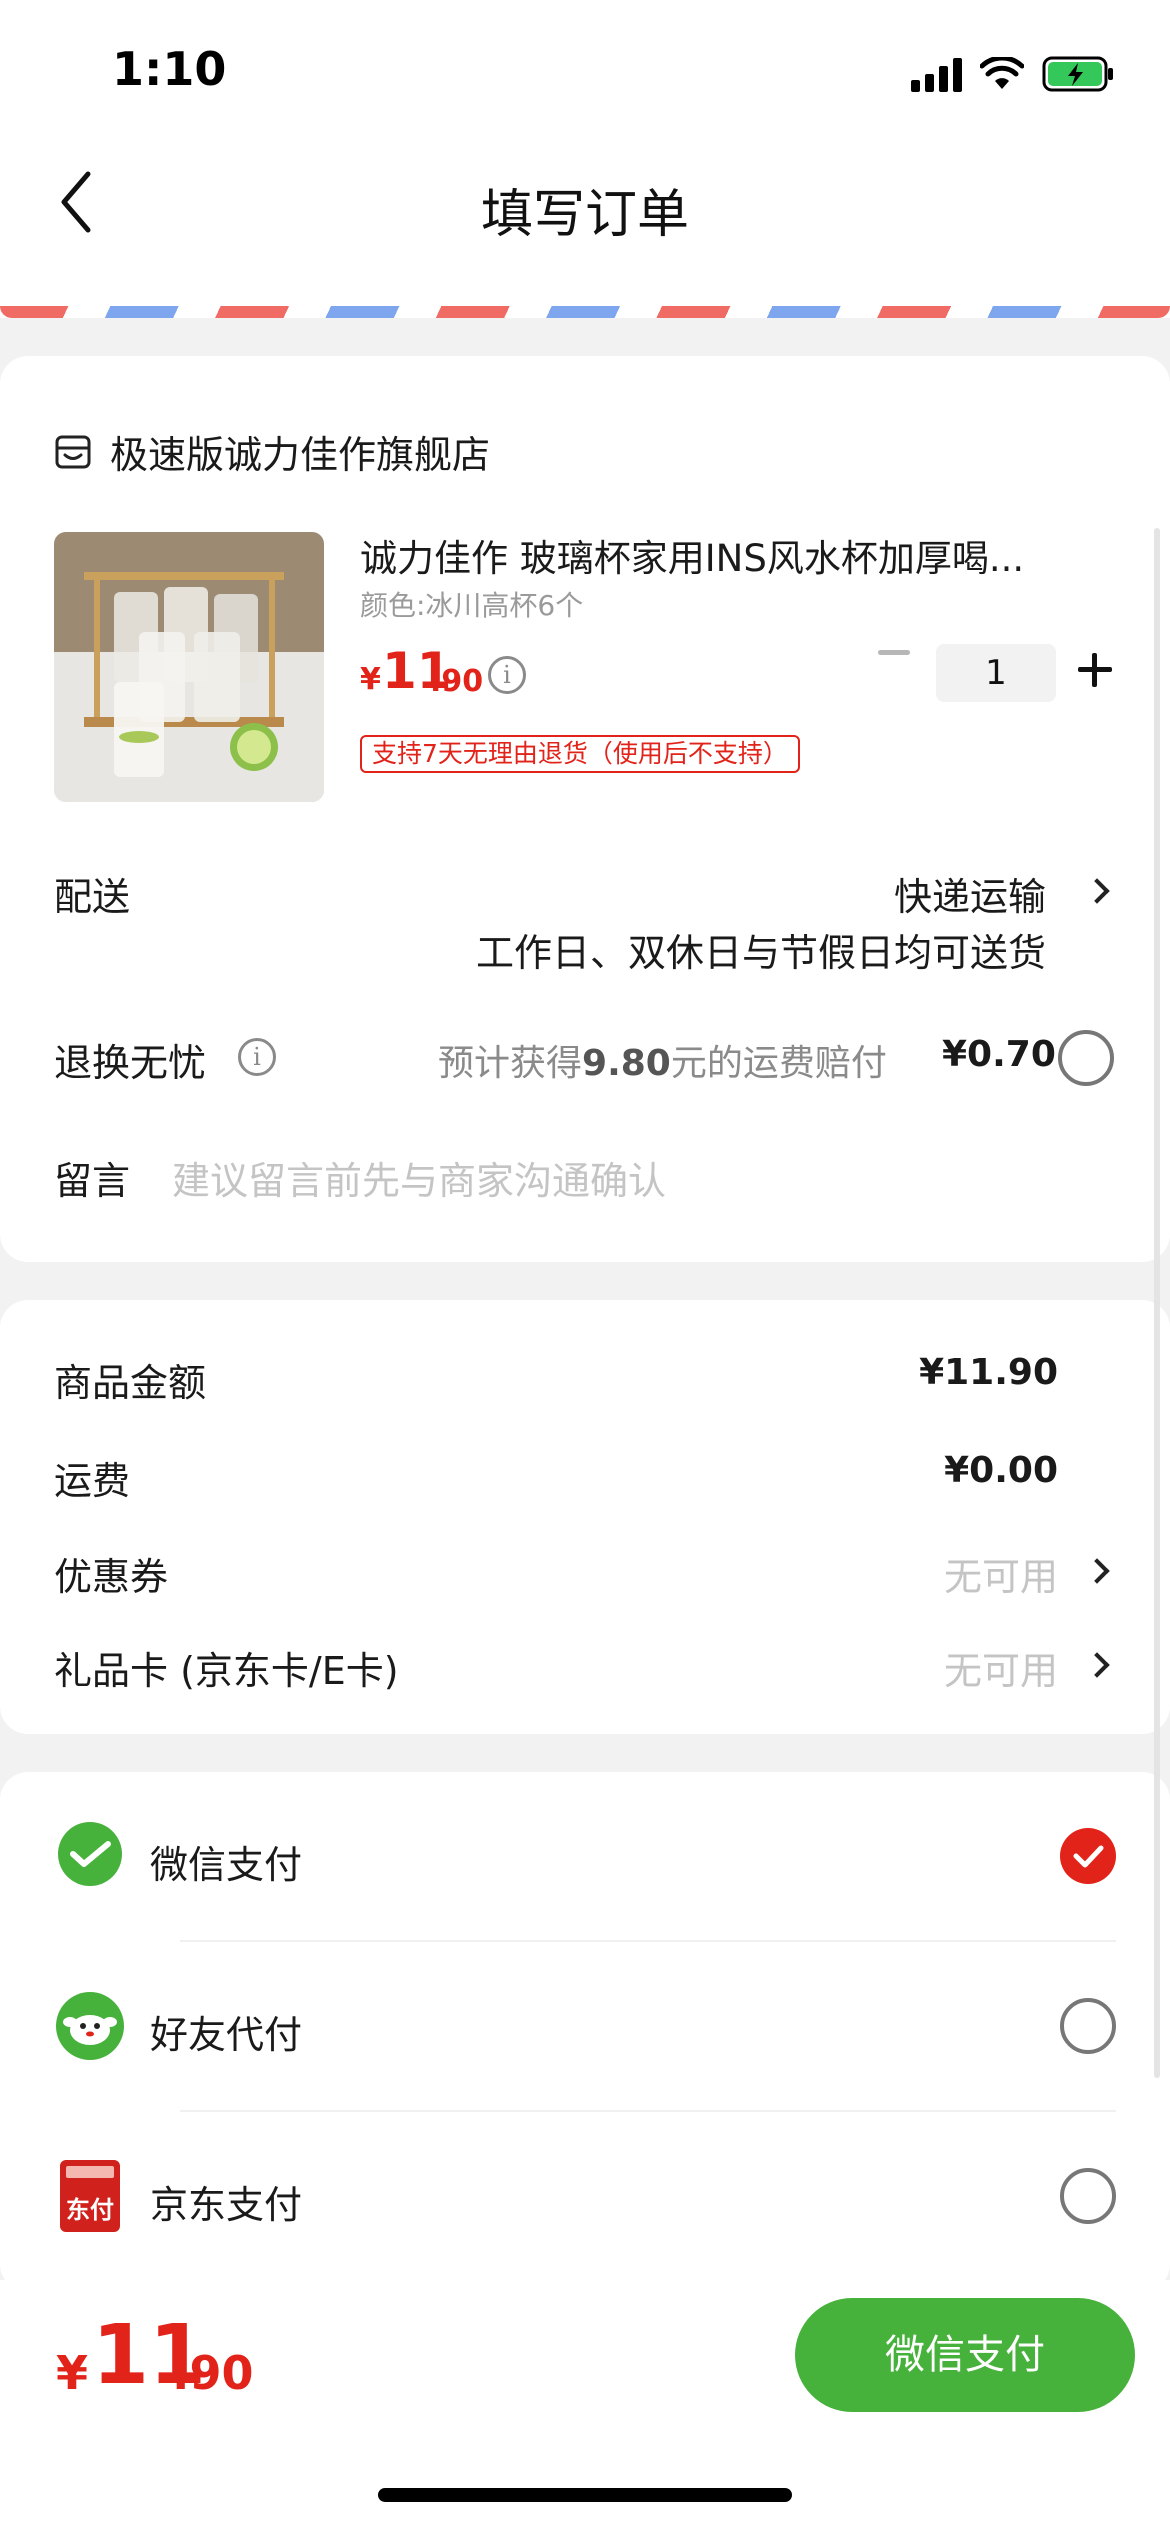 The height and width of the screenshot is (2532, 1170). I want to click on jd-pay-icon-text: 东付, so click(90, 2210).